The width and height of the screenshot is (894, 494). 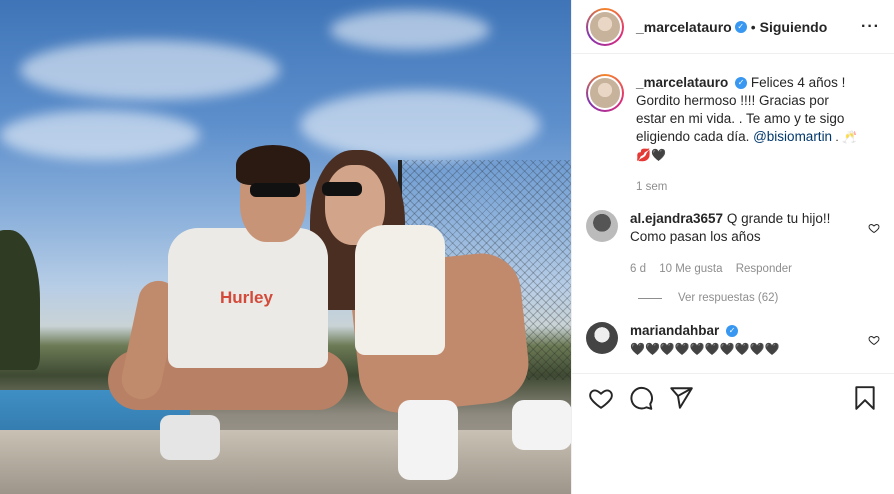 What do you see at coordinates (682, 82) in the screenshot?
I see `caption-username: _marcelatauro` at bounding box center [682, 82].